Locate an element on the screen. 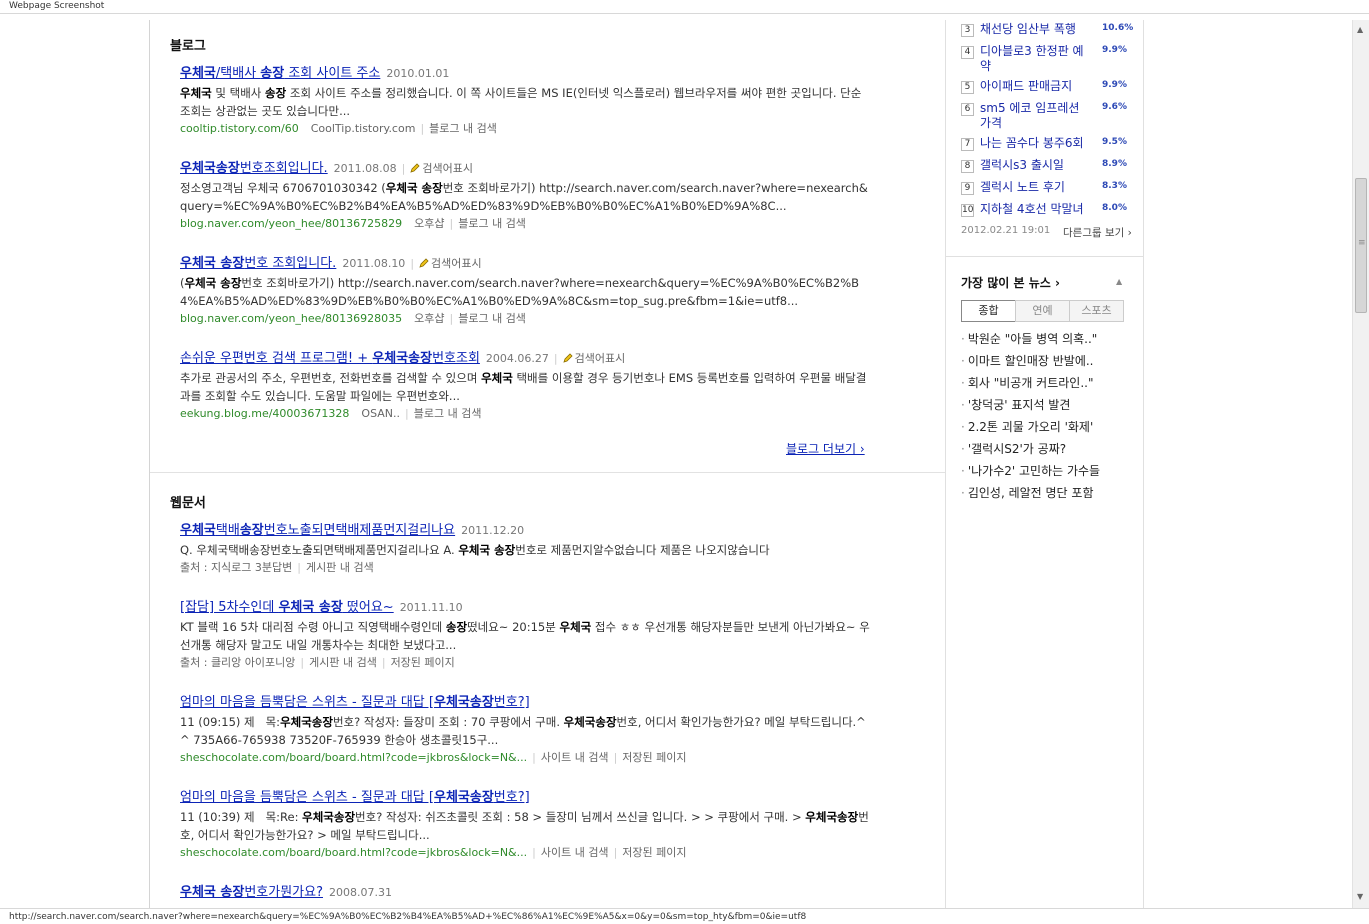 This screenshot has height=924, width=1369. result-url: eekung.blog.me/40003671328 is located at coordinates (264, 413).